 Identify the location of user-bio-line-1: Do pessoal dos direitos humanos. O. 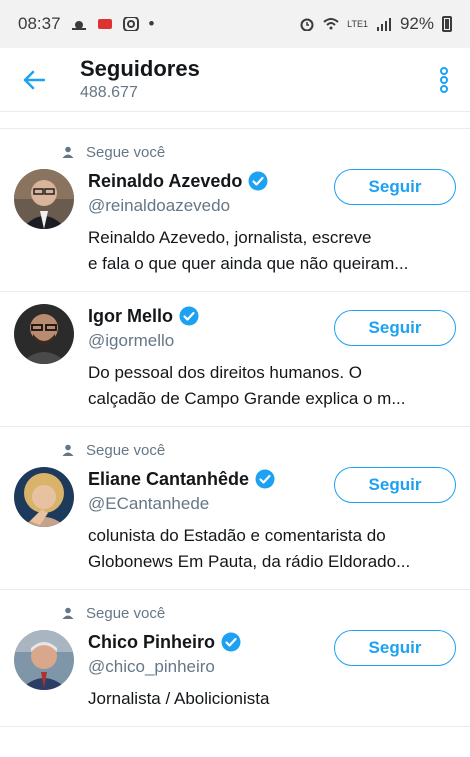
(225, 372).